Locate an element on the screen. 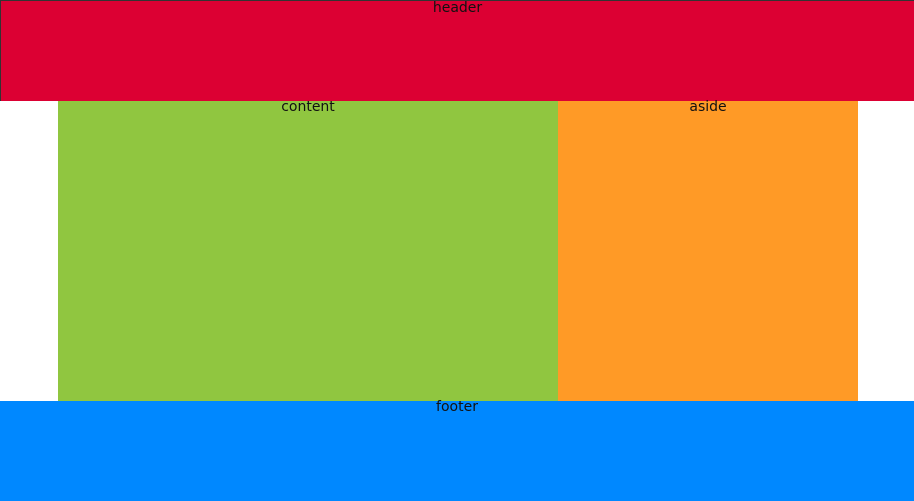 This screenshot has width=914, height=501. header-label: header is located at coordinates (457, 8).